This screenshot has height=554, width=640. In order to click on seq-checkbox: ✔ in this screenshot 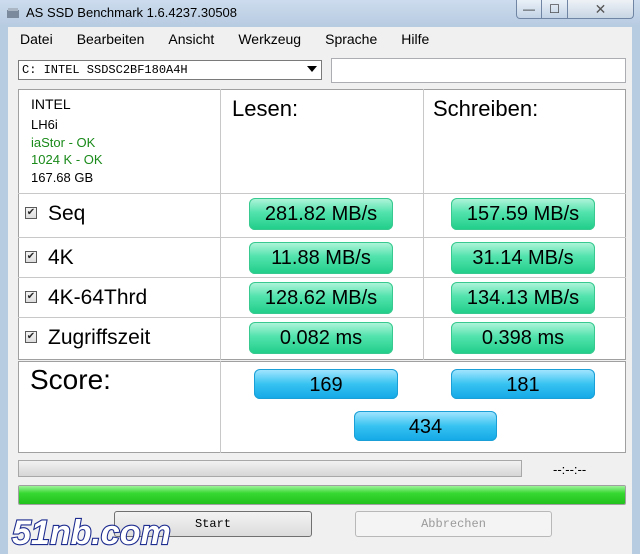, I will do `click(31, 213)`.